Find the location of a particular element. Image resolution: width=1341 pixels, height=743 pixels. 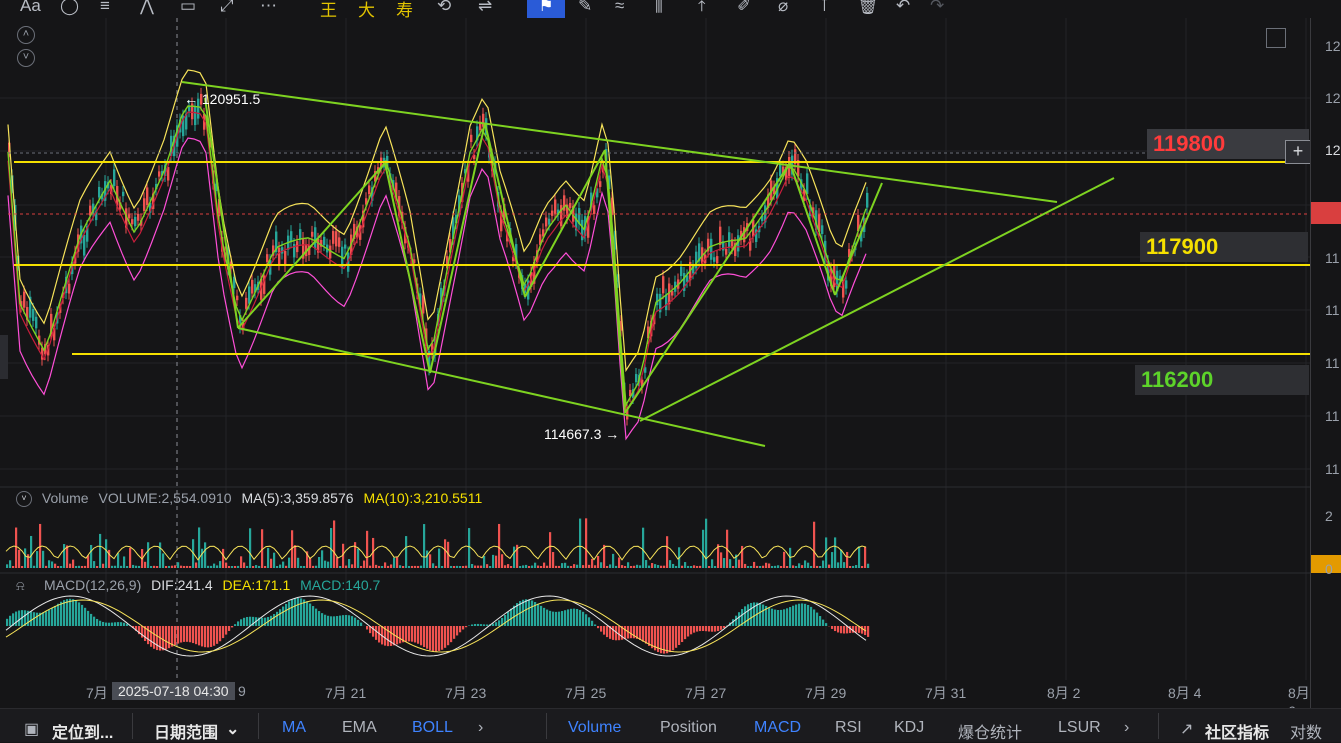

volume-ma10: MA(10):3,210.5511 is located at coordinates (422, 498).